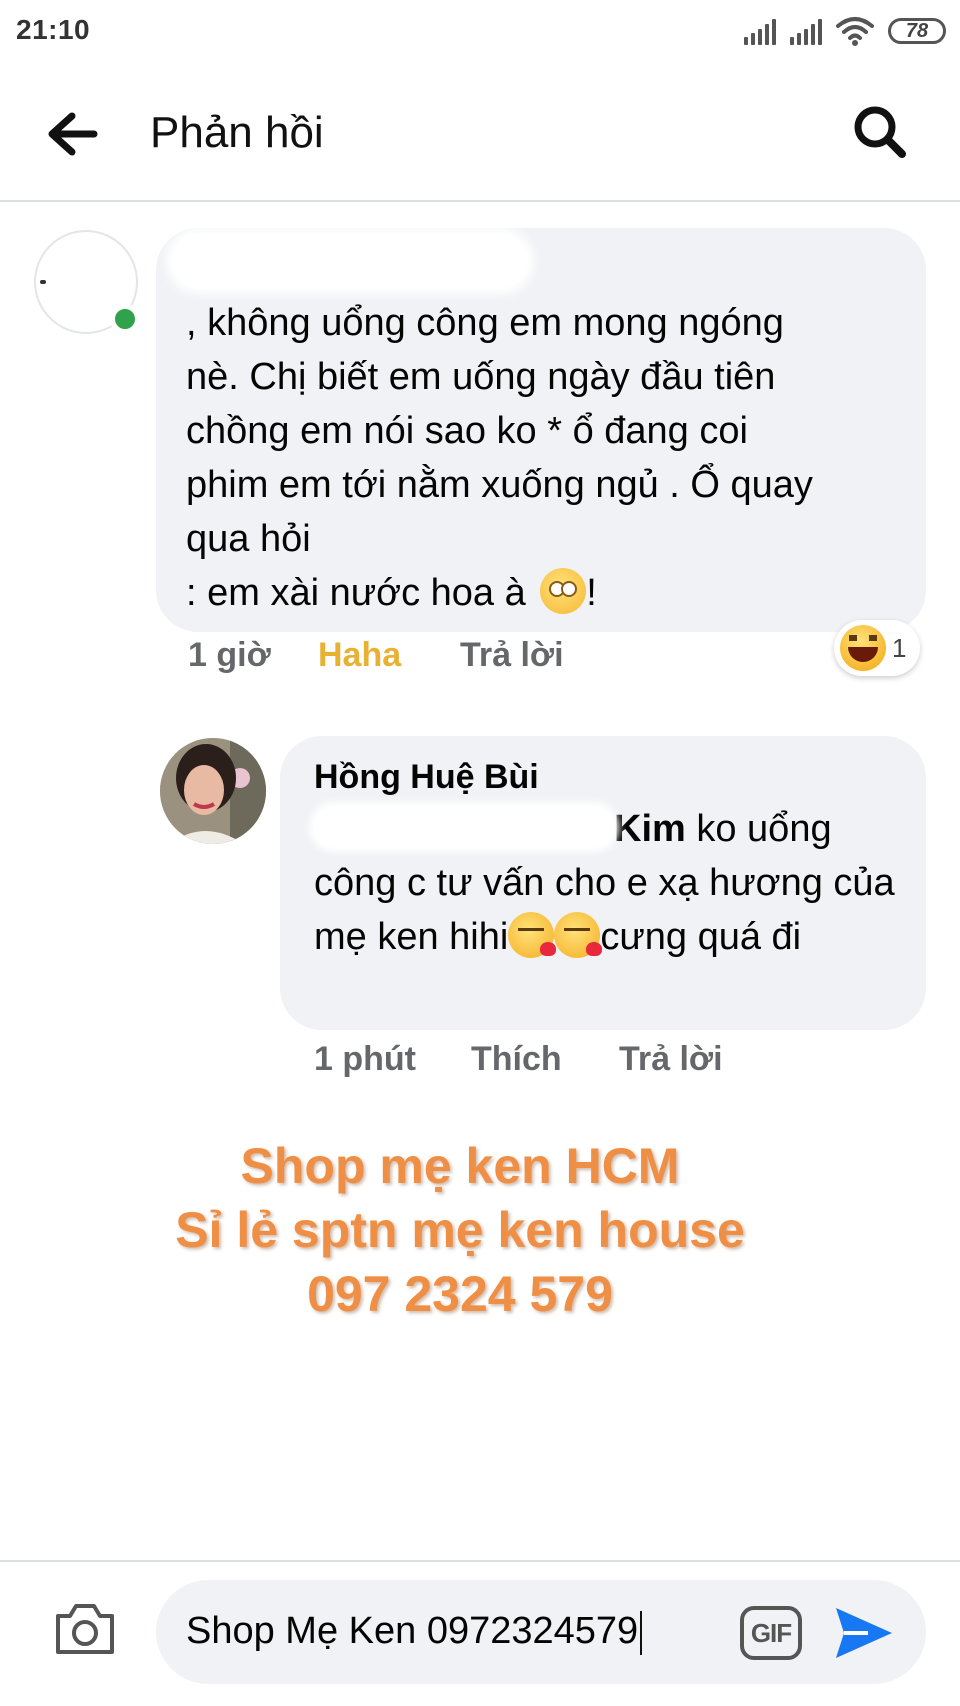 The image size is (960, 1706). Describe the element at coordinates (426, 777) in the screenshot. I see `comment-author: Hồng Huệ Bùi` at that location.